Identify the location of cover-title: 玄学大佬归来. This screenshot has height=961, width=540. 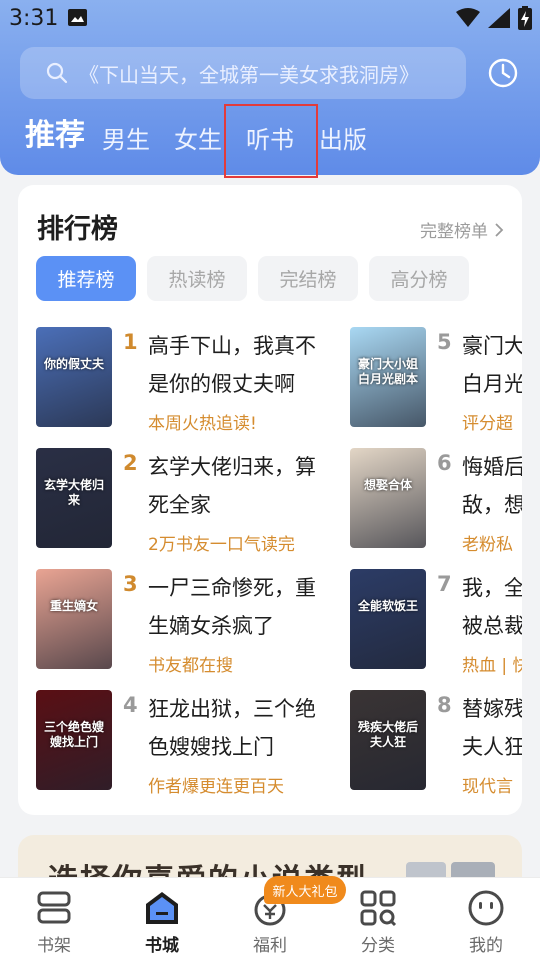
(73, 492).